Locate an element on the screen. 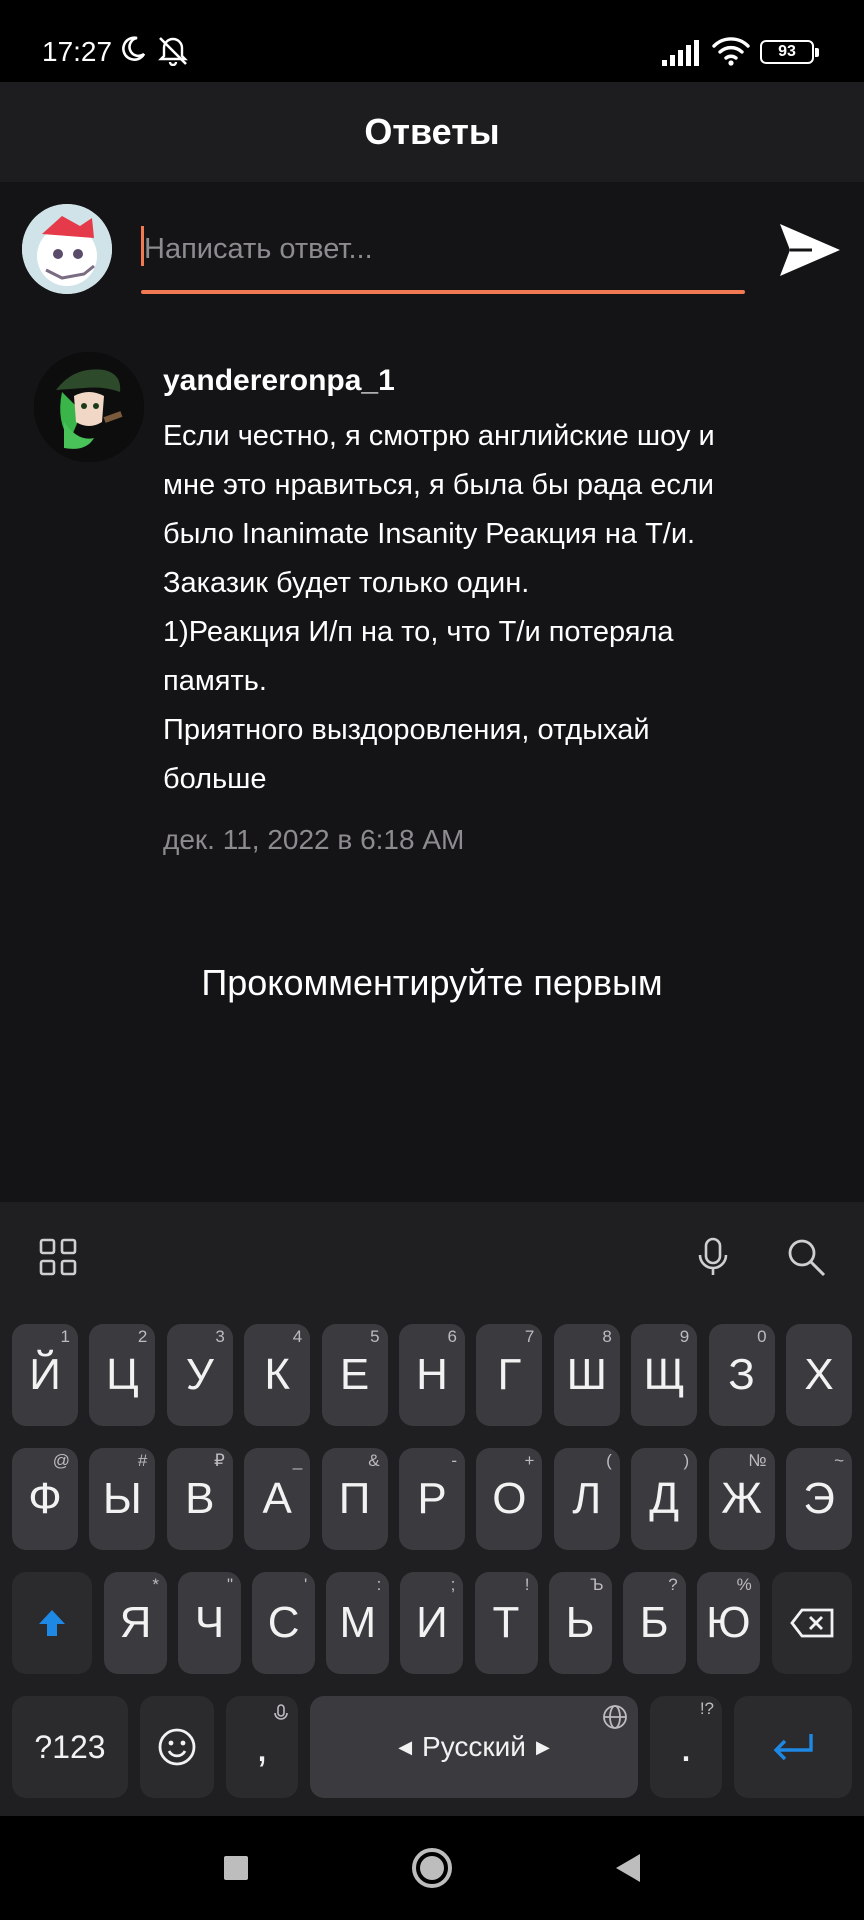  key-label: В is located at coordinates (200, 1498).